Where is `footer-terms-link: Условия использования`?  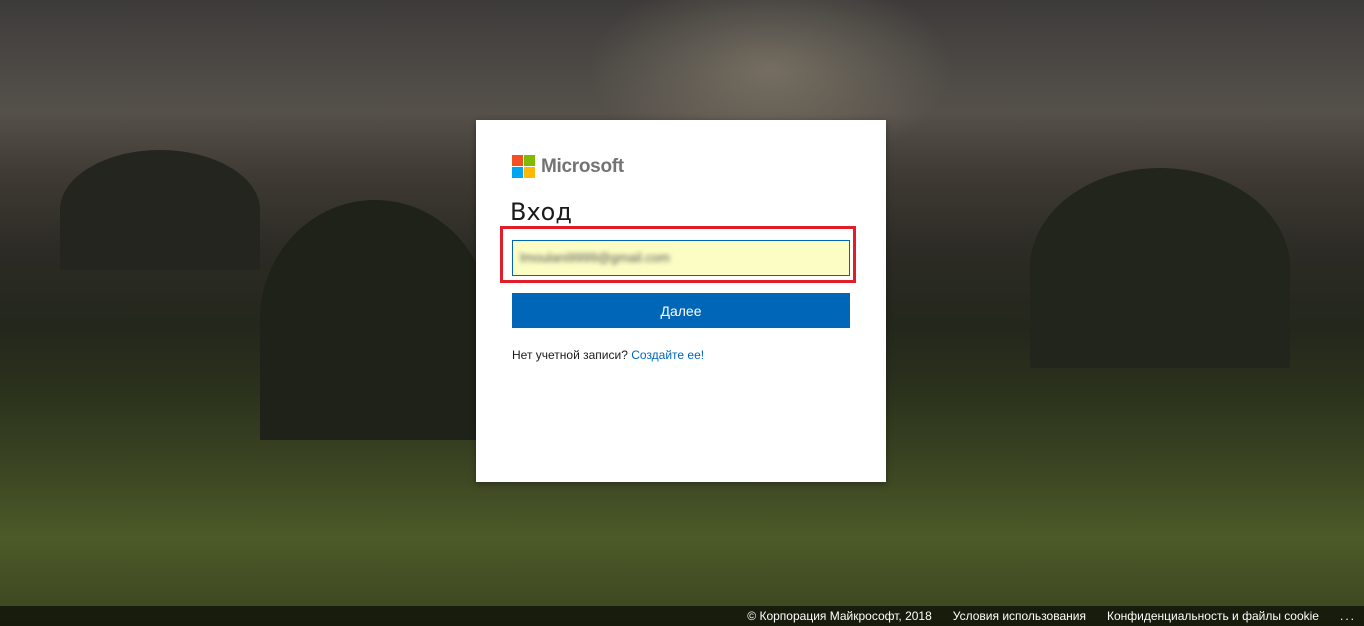 footer-terms-link: Условия использования is located at coordinates (1019, 616).